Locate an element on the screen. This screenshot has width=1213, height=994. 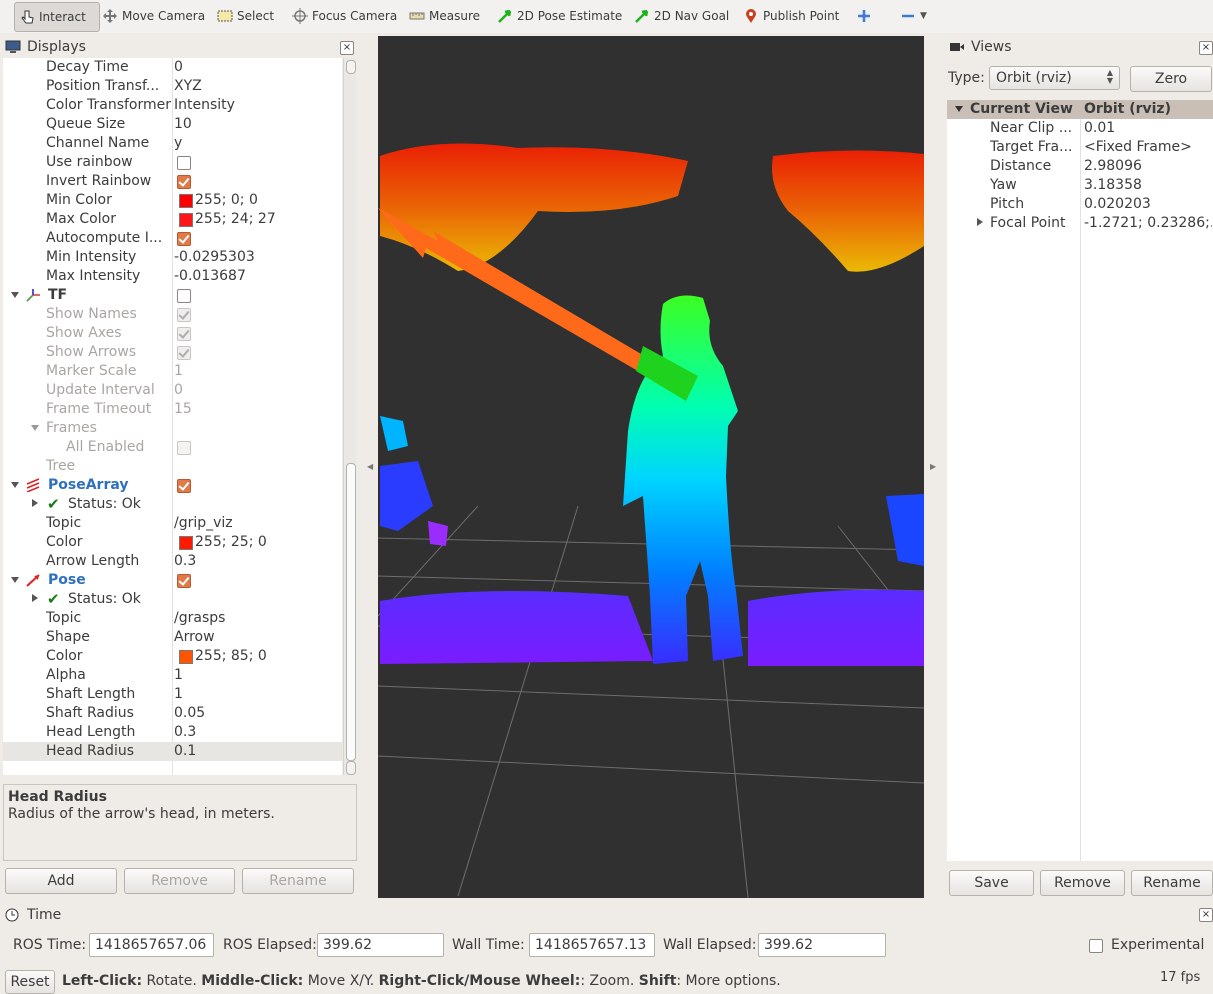
rename-display-button: Rename is located at coordinates (298, 881).